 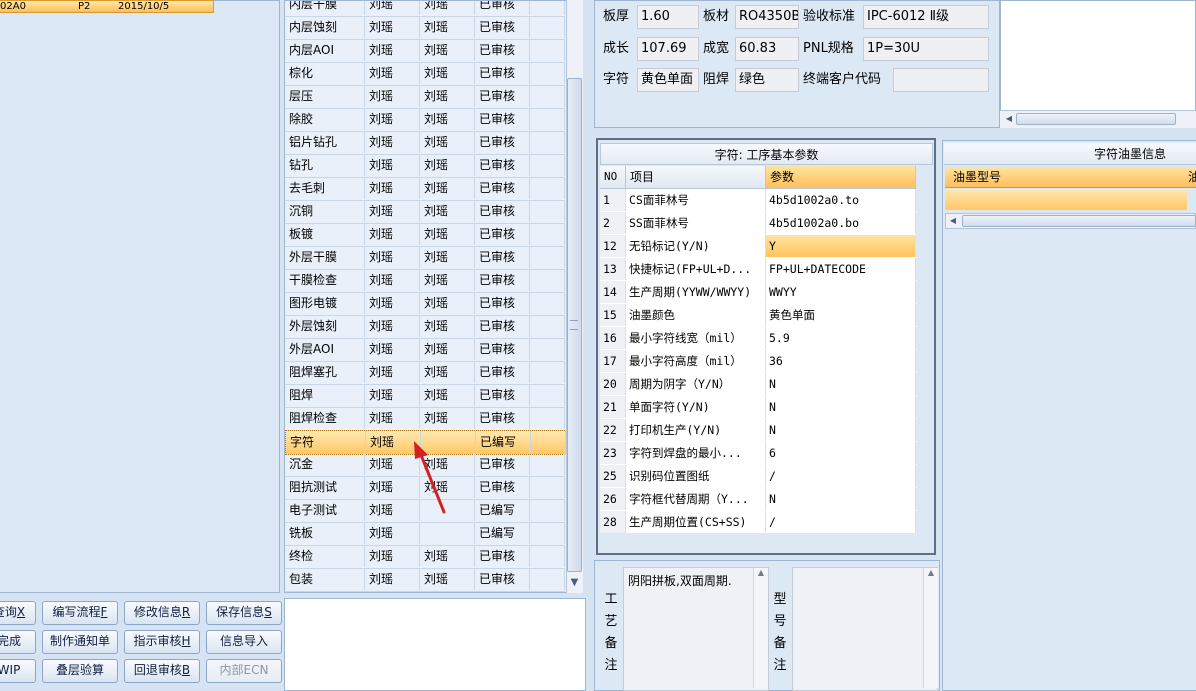 What do you see at coordinates (574, 583) in the screenshot?
I see `scroll-down-arrow-icon: ▼` at bounding box center [574, 583].